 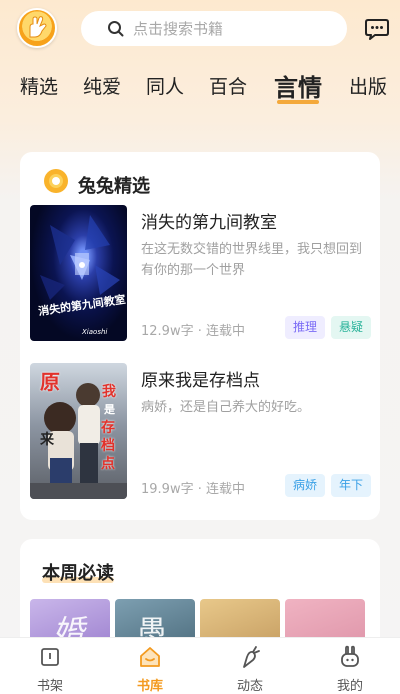 I want to click on nav-bookshelf: 书架, so click(x=50, y=666).